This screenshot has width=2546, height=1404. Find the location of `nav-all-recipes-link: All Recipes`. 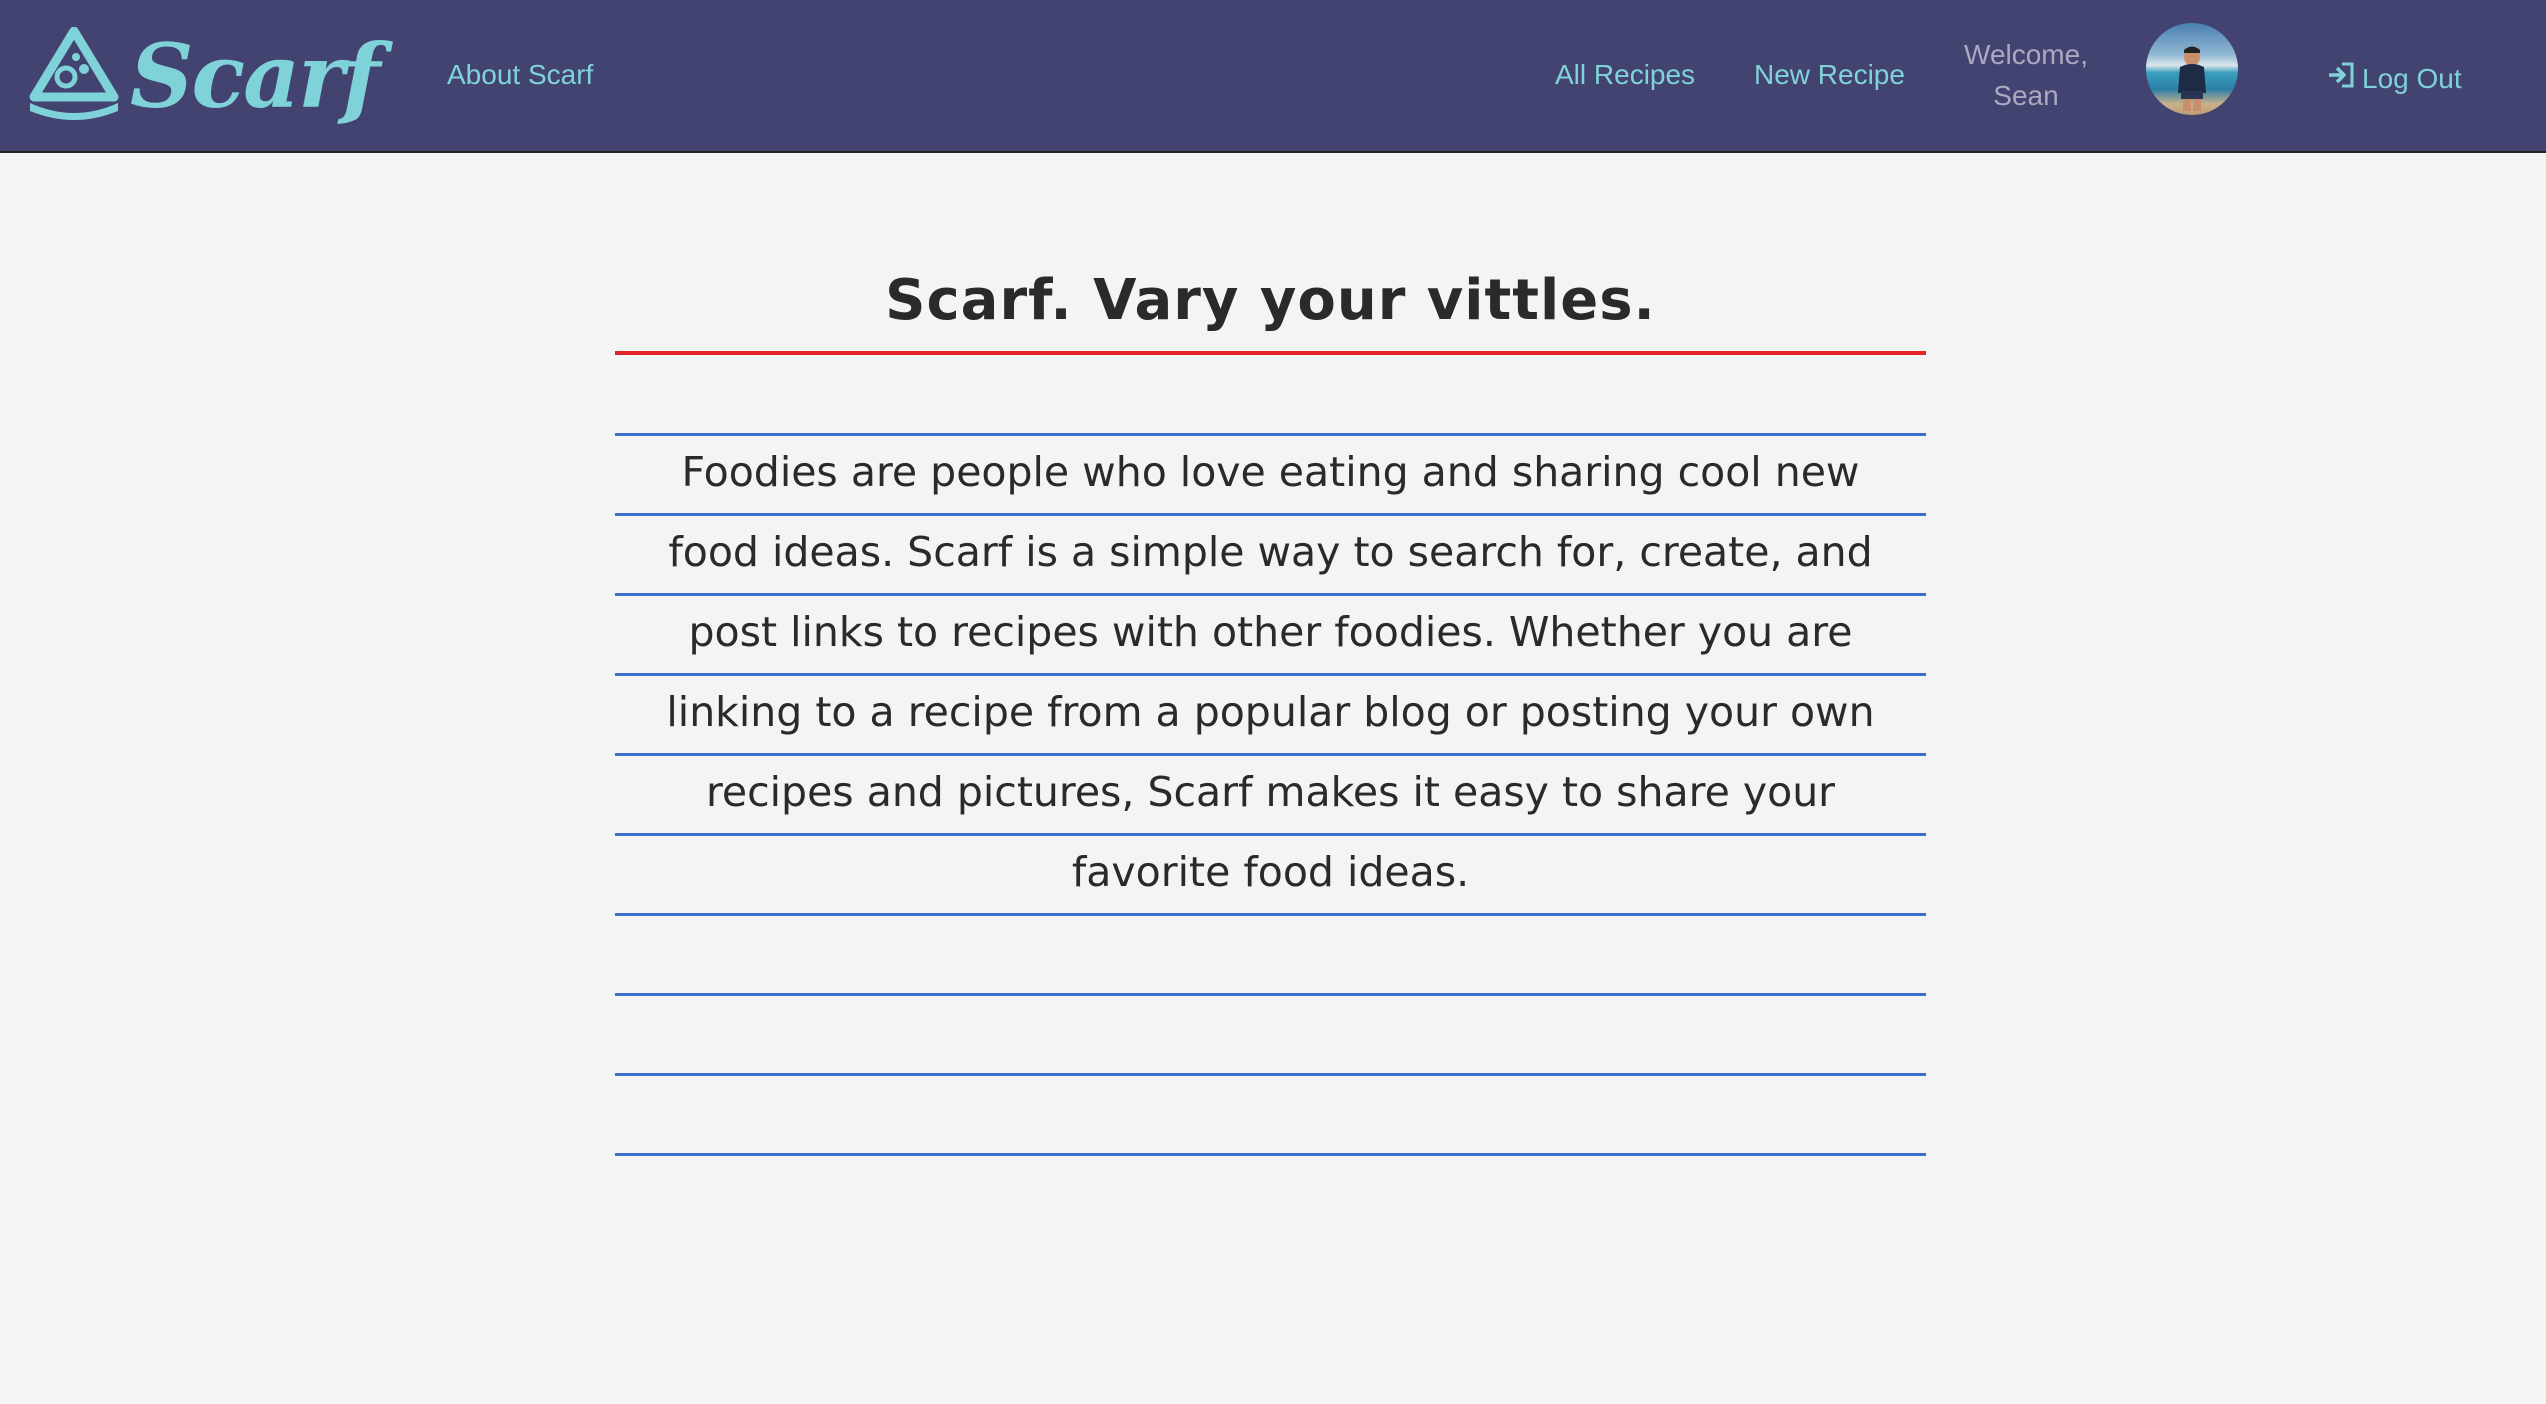

nav-all-recipes-link: All Recipes is located at coordinates (1625, 75).